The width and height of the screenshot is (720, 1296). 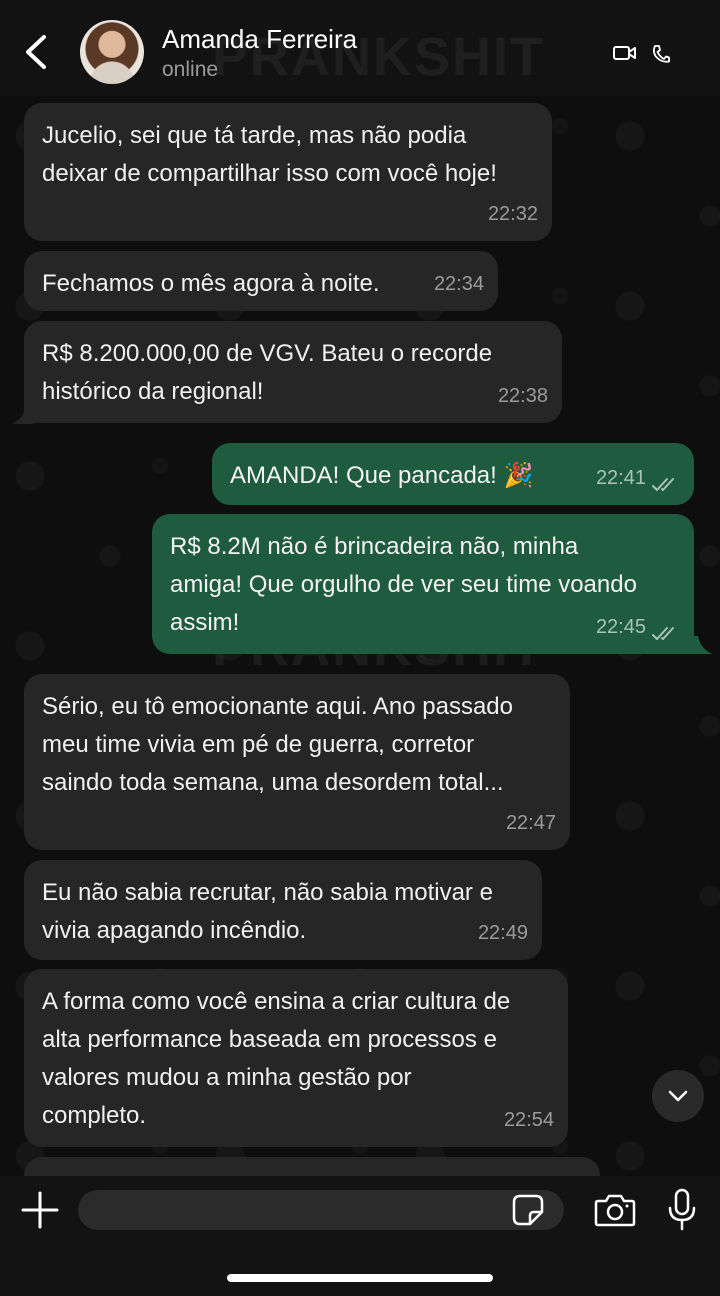 What do you see at coordinates (682, 1210) in the screenshot?
I see `microphone-icon` at bounding box center [682, 1210].